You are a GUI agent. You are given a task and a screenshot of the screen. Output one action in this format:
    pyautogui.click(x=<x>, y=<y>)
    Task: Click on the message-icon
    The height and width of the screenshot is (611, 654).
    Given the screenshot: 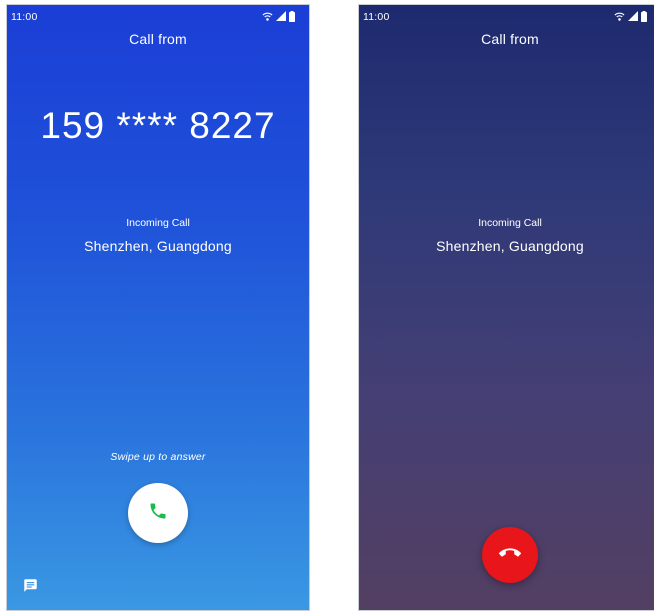 What is the action you would take?
    pyautogui.click(x=30, y=588)
    